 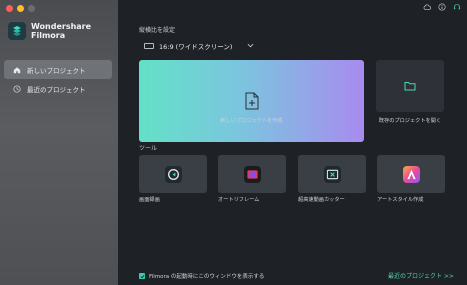 I want to click on new-file-icon, so click(x=251, y=101).